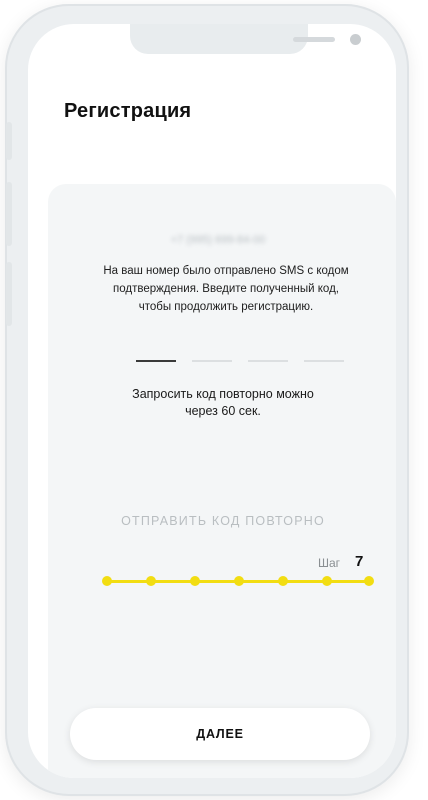  Describe the element at coordinates (359, 561) in the screenshot. I see `step-number: 7` at that location.